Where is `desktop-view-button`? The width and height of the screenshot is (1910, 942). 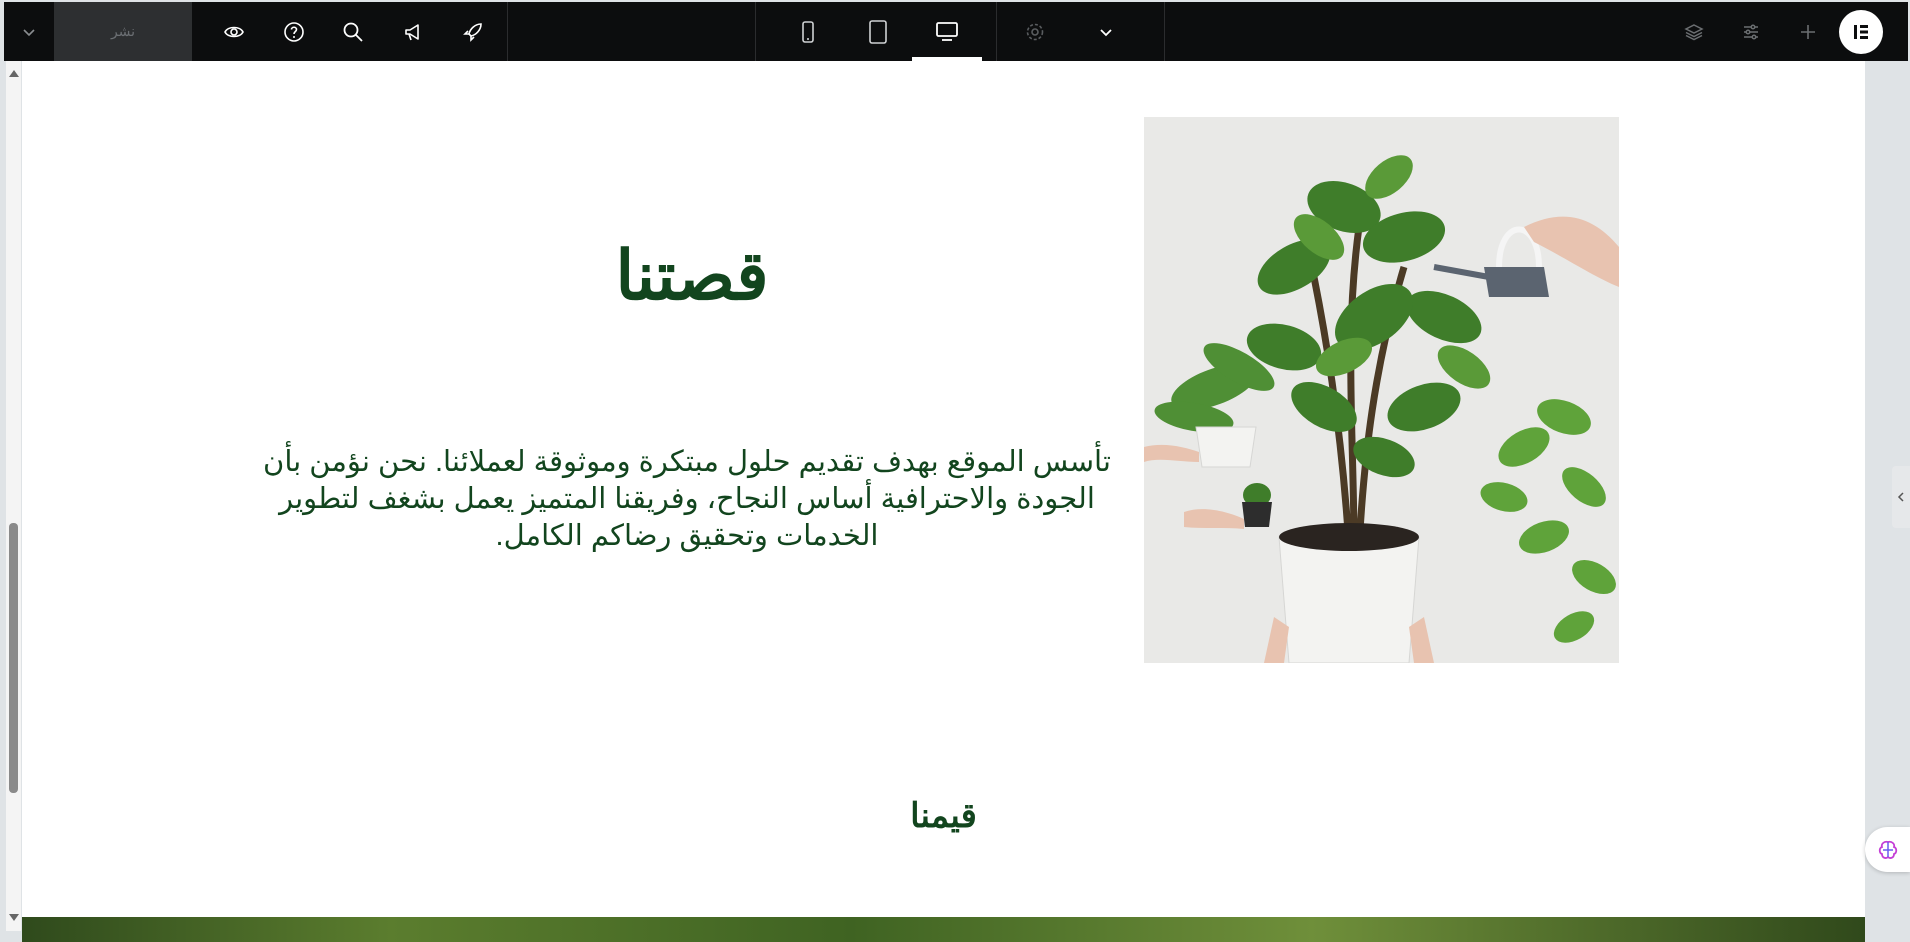 desktop-view-button is located at coordinates (947, 31).